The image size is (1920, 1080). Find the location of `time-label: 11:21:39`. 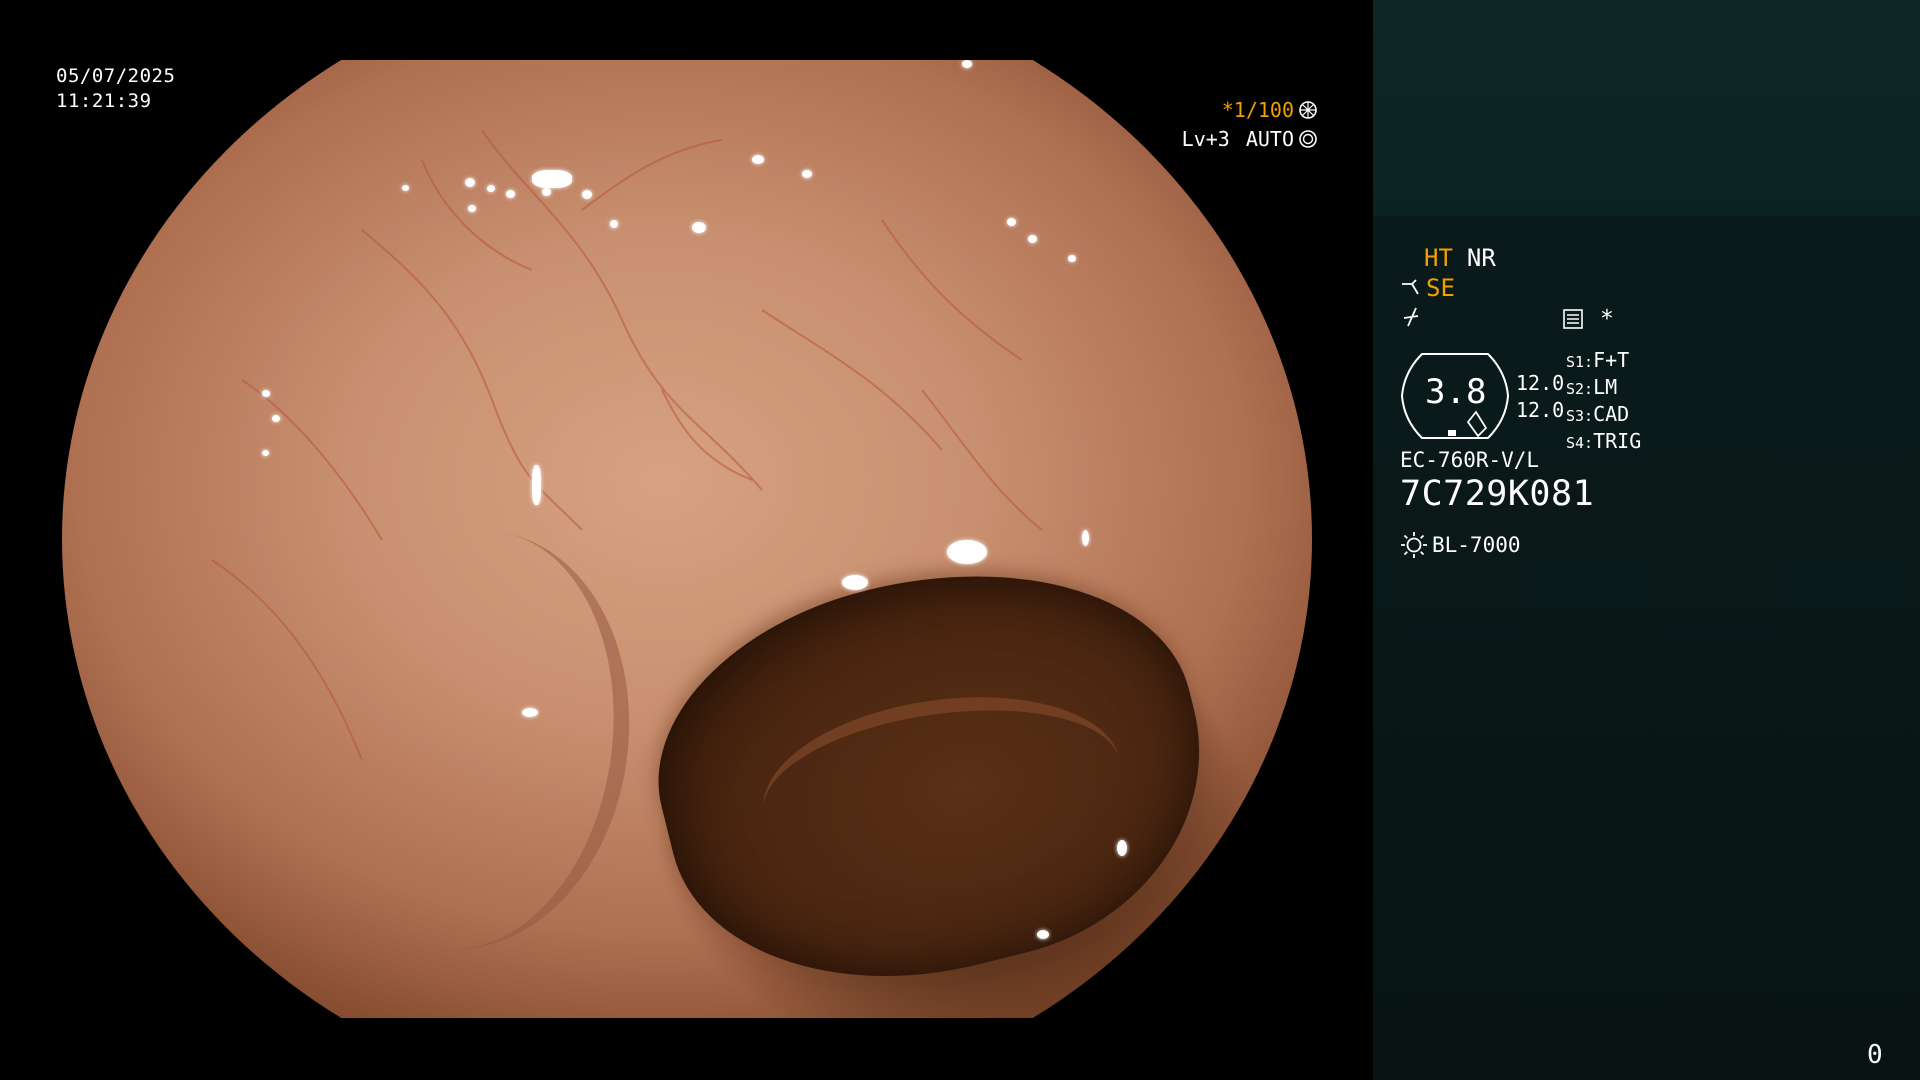

time-label: 11:21:39 is located at coordinates (104, 101).